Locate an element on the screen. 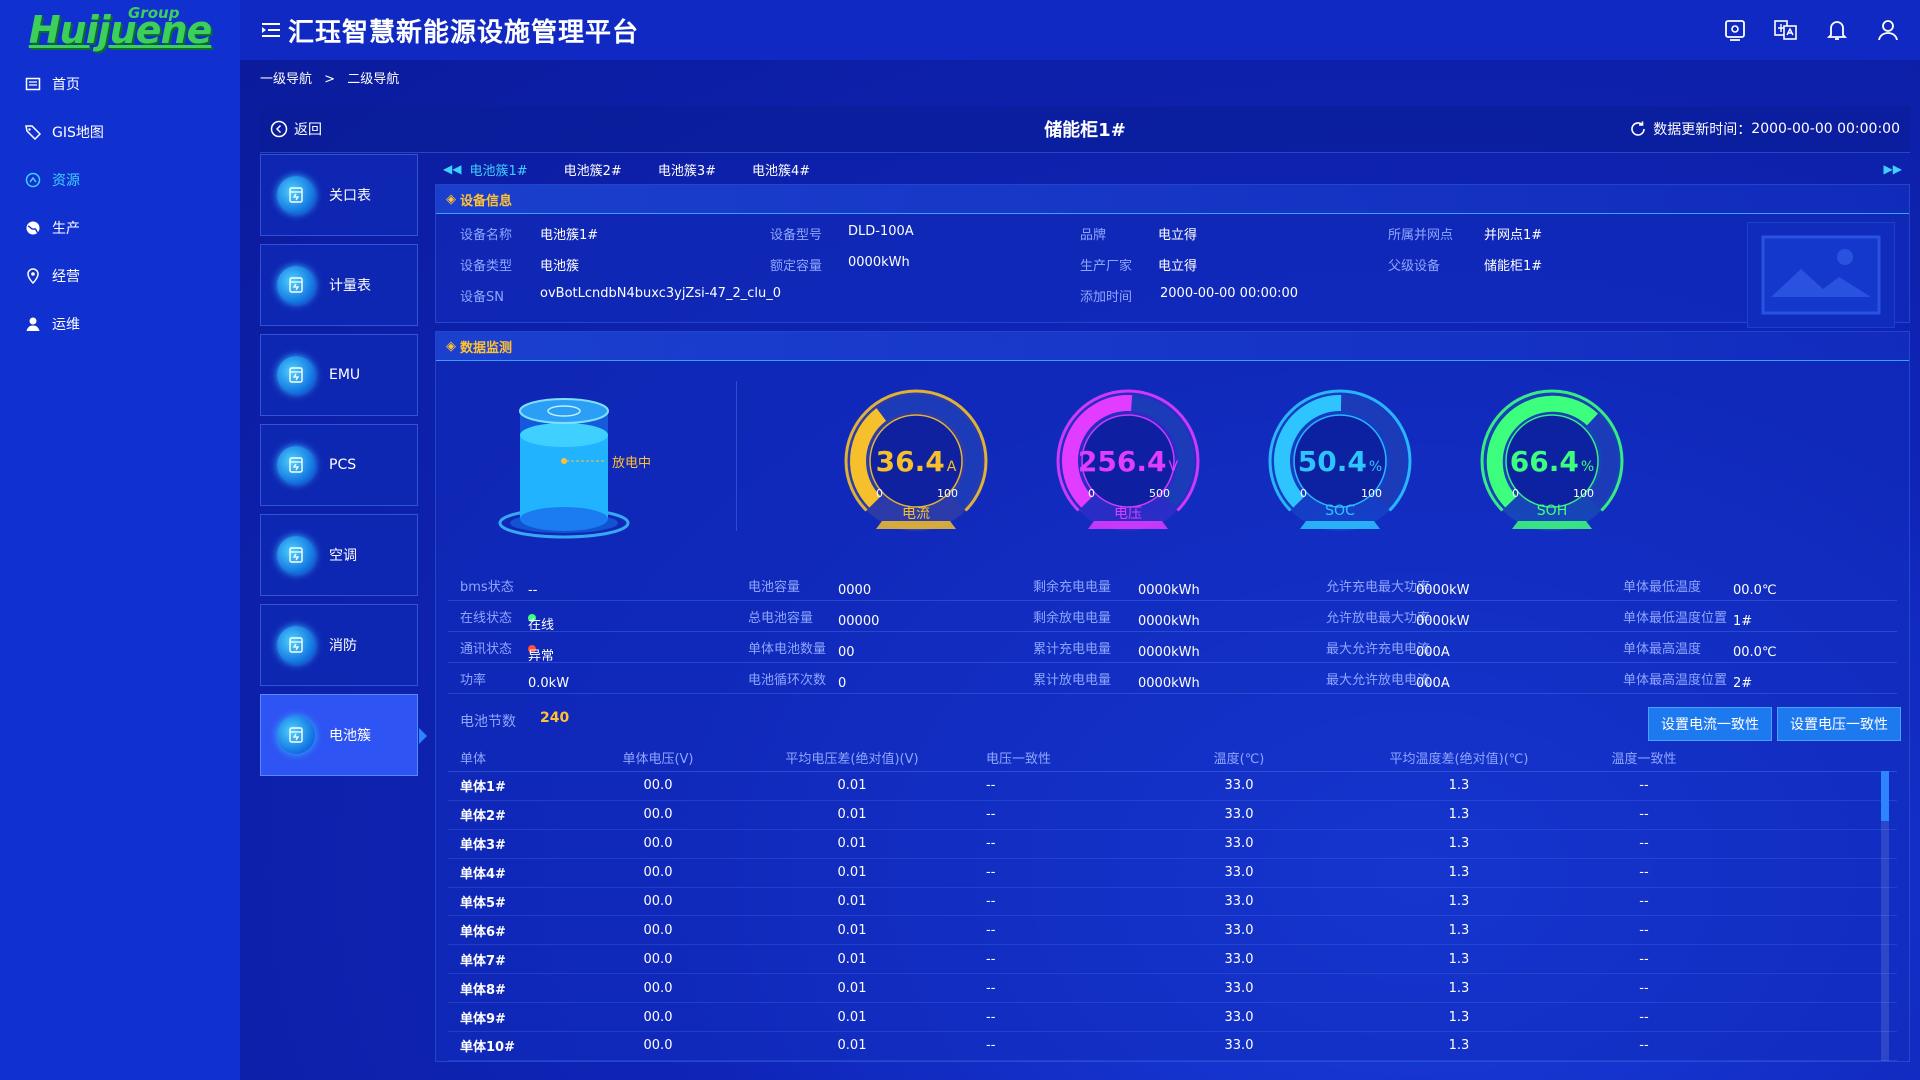 This screenshot has width=1920, height=1080. table-cell: 33.0 is located at coordinates (1239, 815).